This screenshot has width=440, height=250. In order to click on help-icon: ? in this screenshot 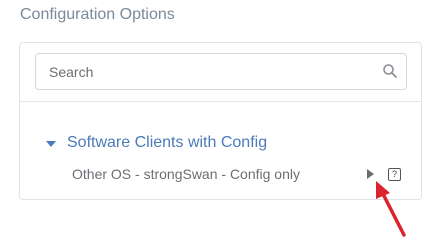, I will do `click(394, 174)`.